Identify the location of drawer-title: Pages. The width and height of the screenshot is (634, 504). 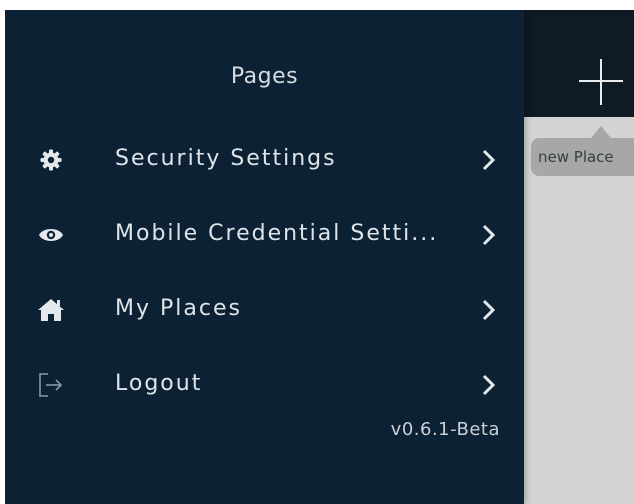
(264, 76).